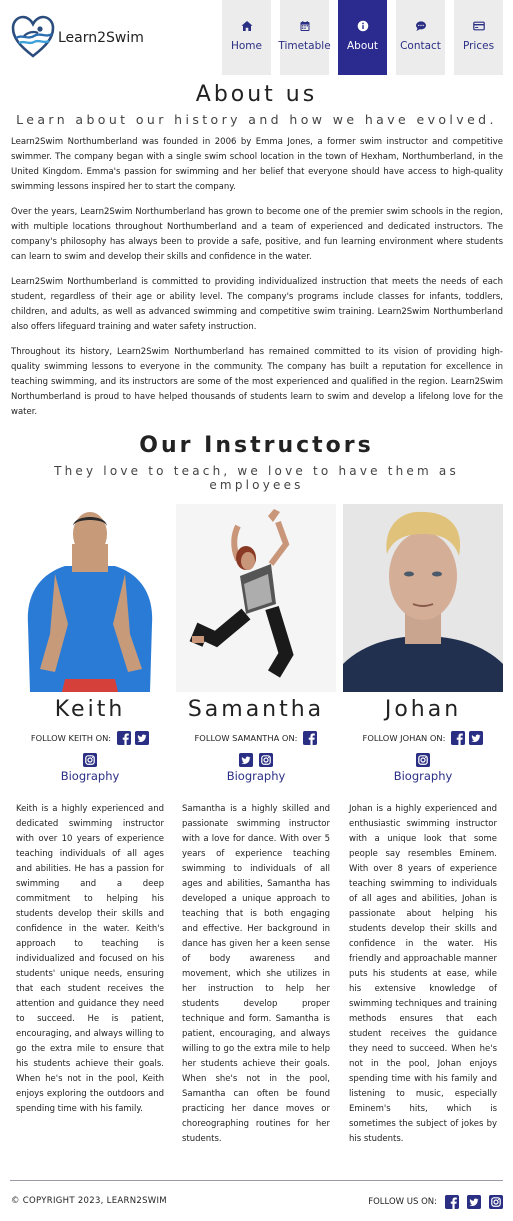 This screenshot has height=1221, width=513. I want to click on samantha-photo, so click(256, 598).